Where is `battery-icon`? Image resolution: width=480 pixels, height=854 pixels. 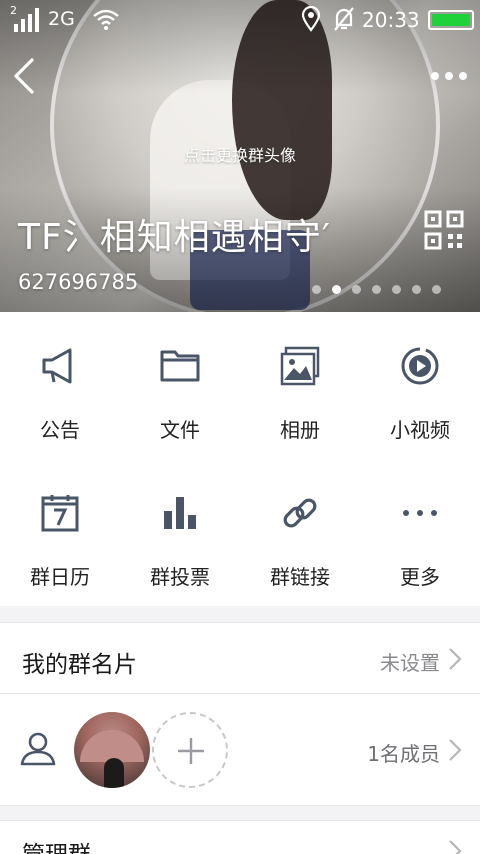 battery-icon is located at coordinates (451, 20).